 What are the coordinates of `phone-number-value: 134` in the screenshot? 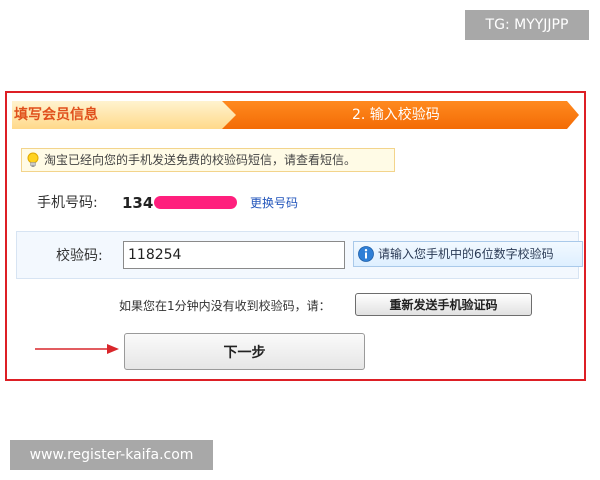 It's located at (138, 203).